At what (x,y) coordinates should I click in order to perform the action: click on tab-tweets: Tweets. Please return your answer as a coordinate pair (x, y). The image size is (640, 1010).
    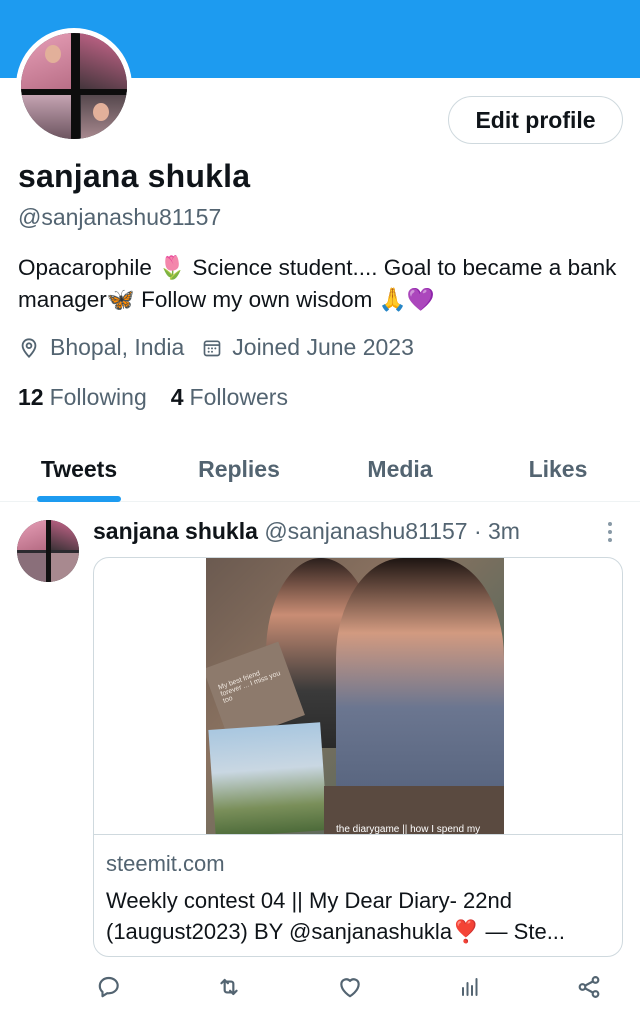
    Looking at the image, I should click on (79, 469).